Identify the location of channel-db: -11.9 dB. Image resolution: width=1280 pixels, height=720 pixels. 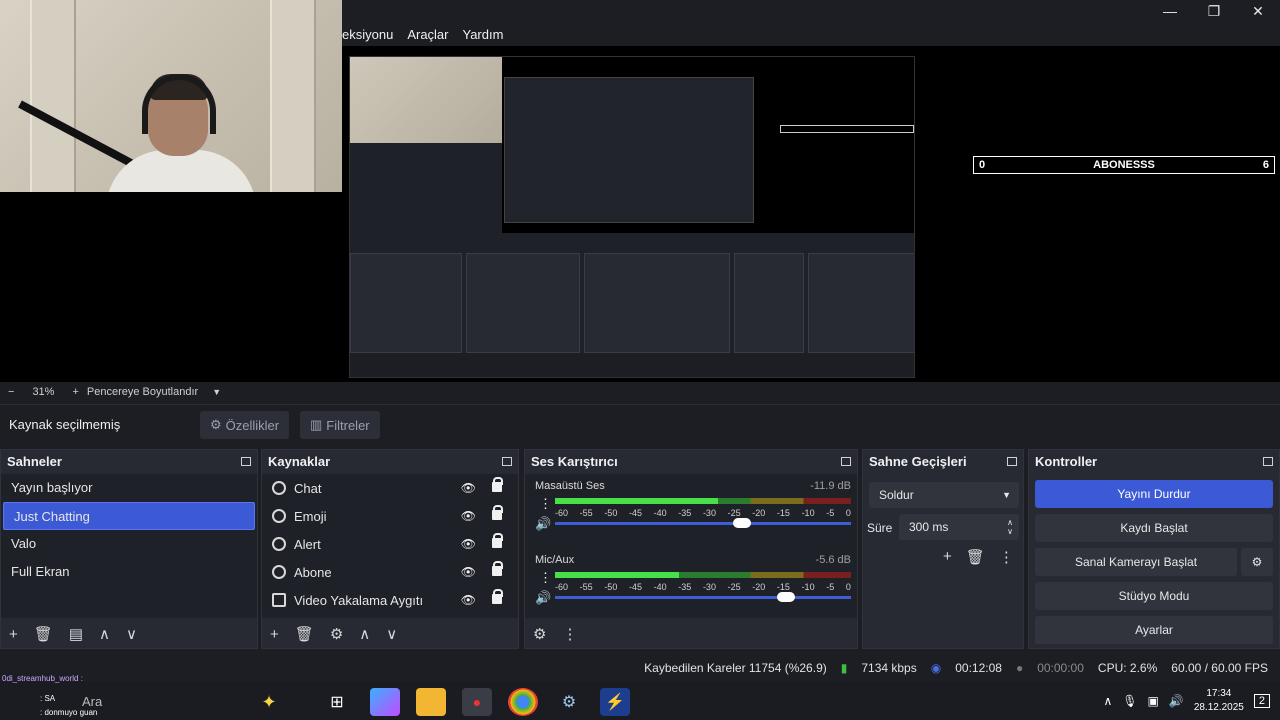
(830, 486).